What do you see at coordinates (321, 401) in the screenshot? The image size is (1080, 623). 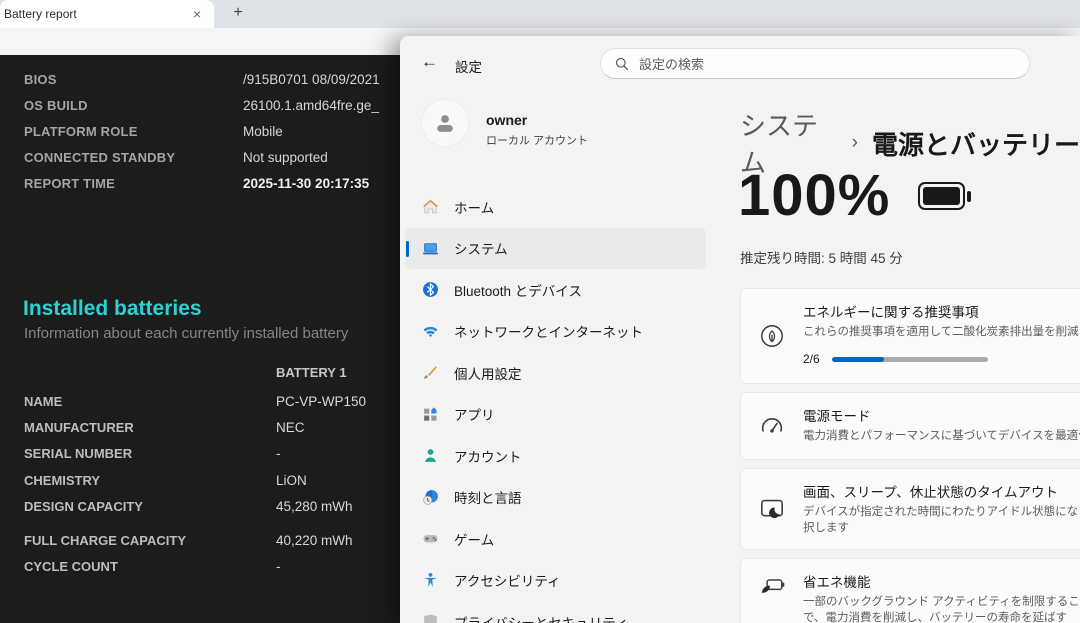 I see `row-value: PC-VP-WP150` at bounding box center [321, 401].